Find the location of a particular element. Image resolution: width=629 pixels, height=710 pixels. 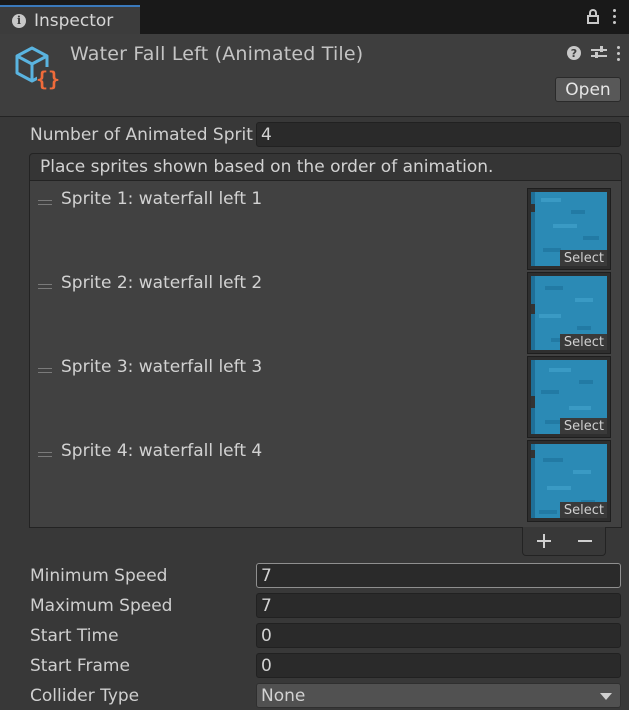

lock-icon is located at coordinates (593, 16).